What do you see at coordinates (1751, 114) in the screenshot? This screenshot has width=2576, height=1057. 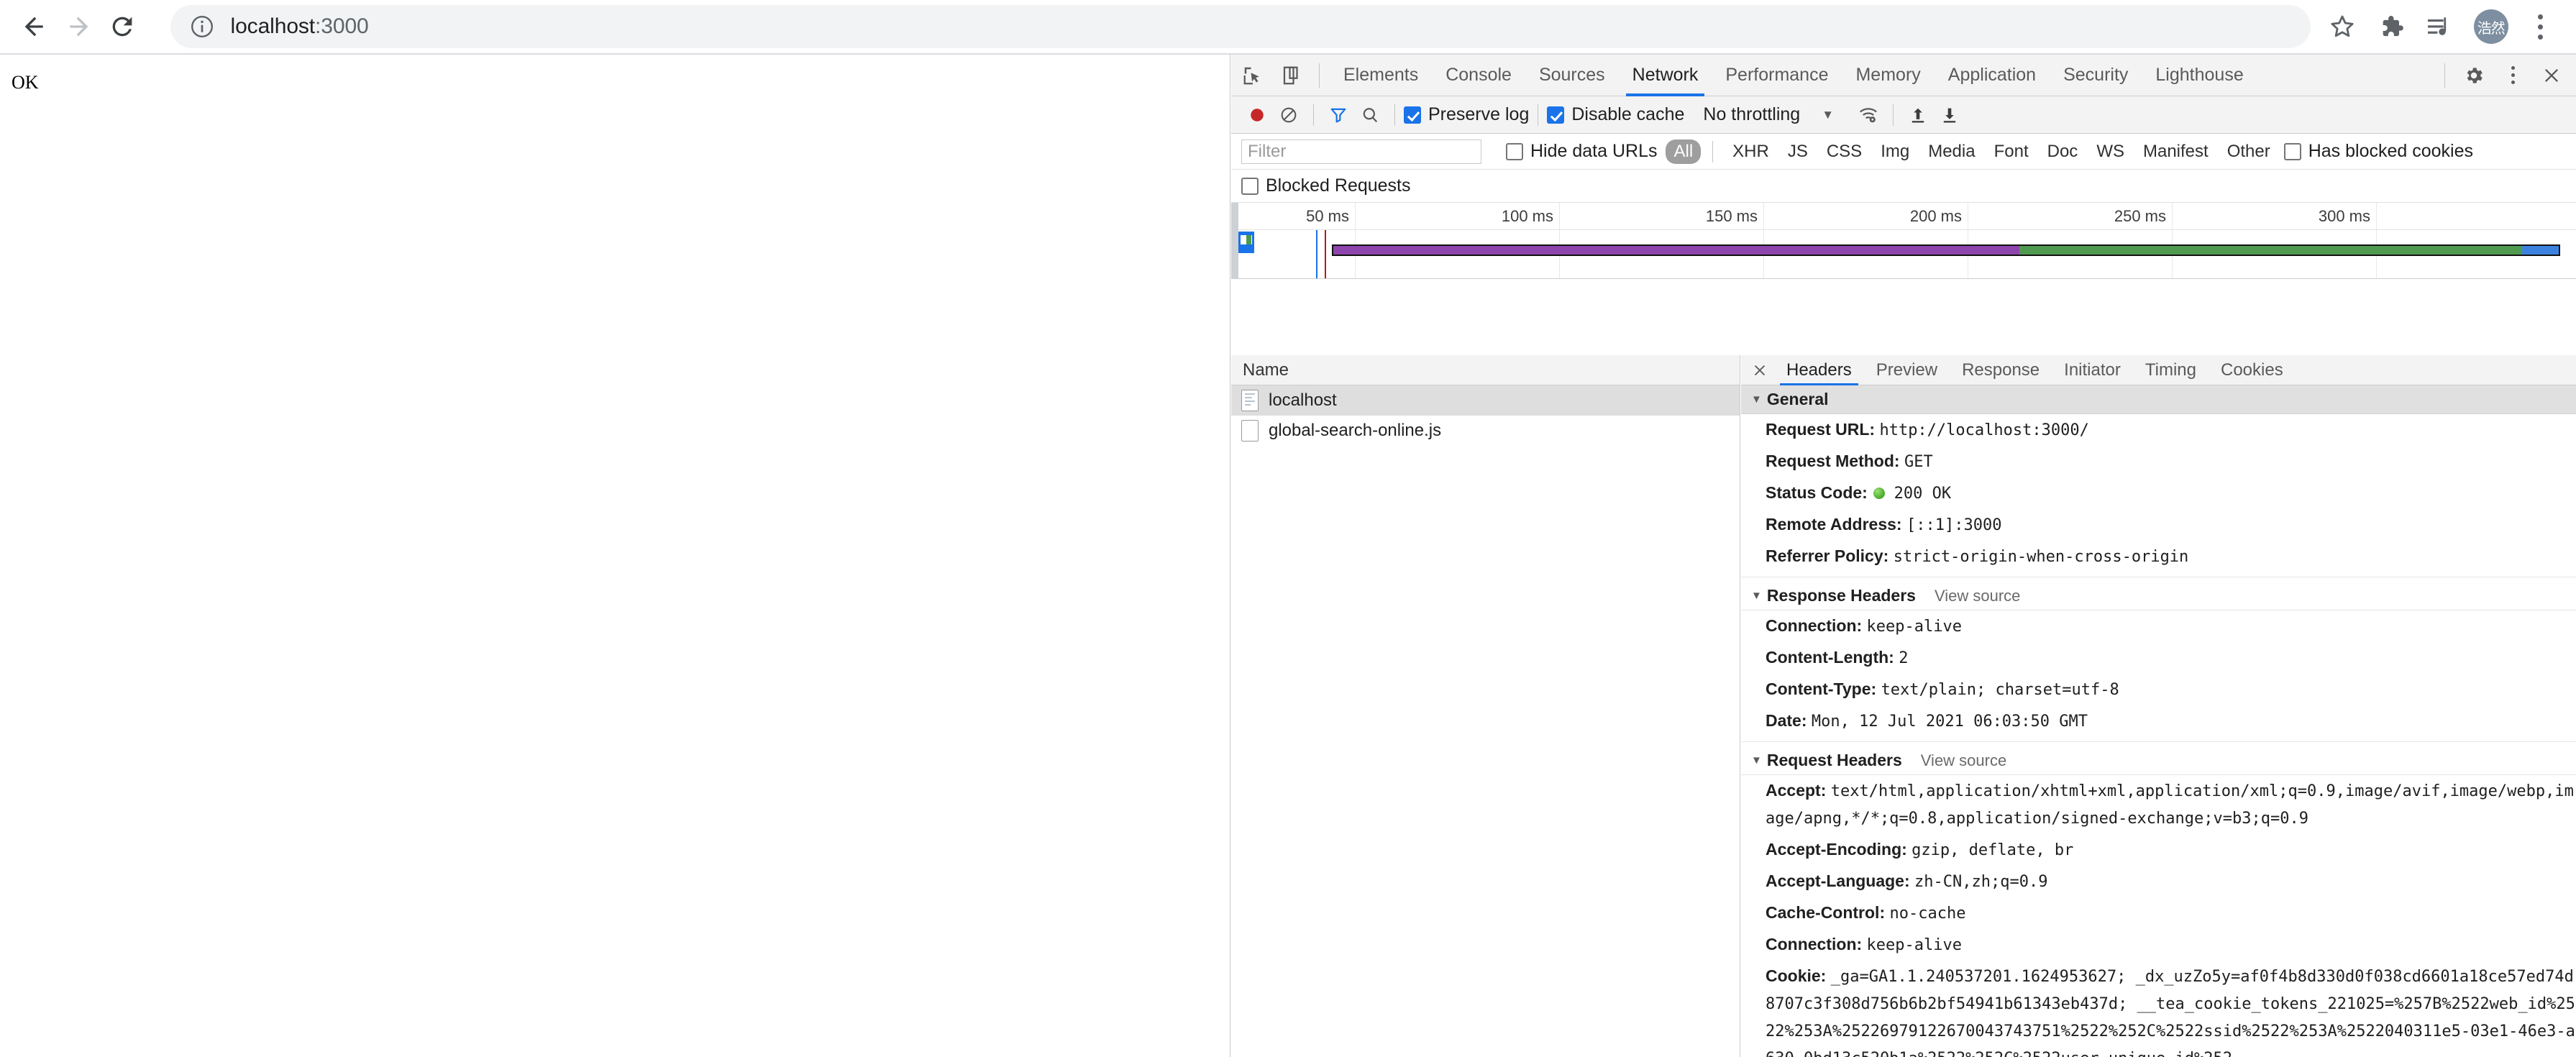 I see `throttling-select: No throttling` at bounding box center [1751, 114].